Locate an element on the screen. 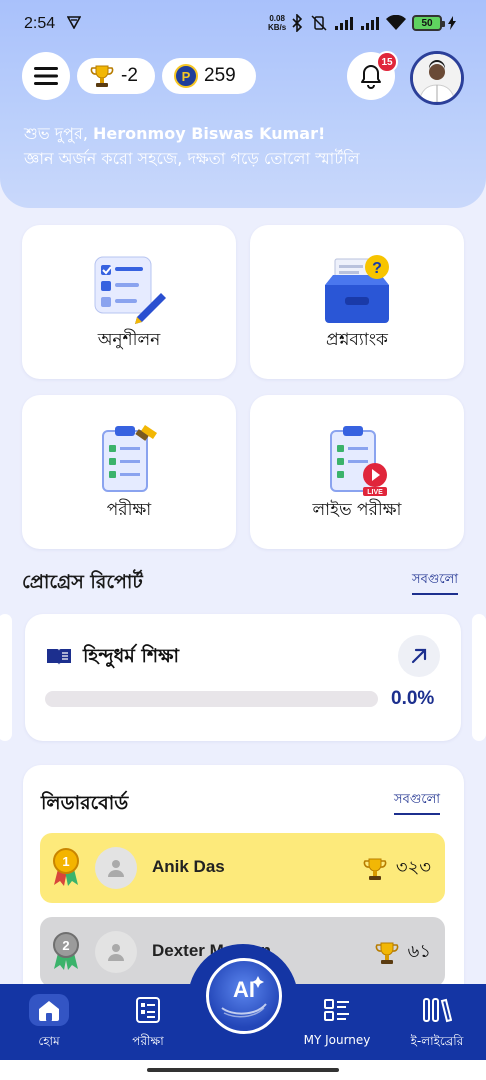 This screenshot has width=486, height=1080. ai-assistant-button: AI is located at coordinates (244, 996).